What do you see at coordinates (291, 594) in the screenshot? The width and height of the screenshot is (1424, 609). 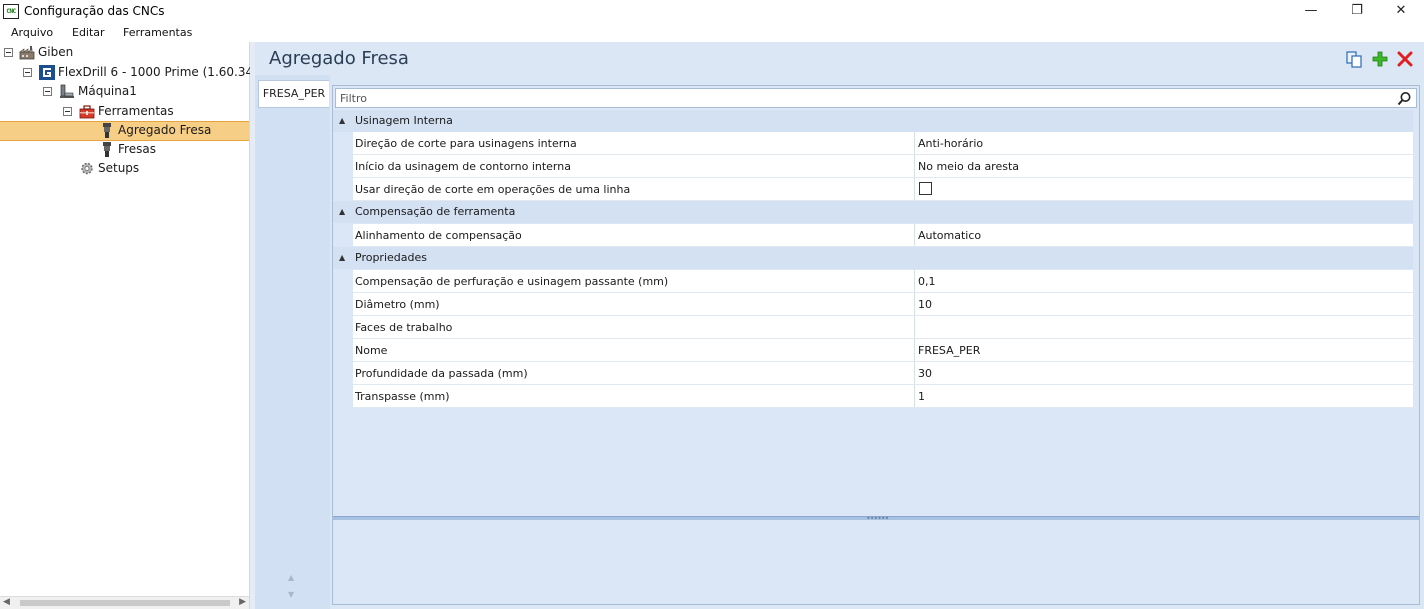 I see `tab-scroll-down-icon: ▼` at bounding box center [291, 594].